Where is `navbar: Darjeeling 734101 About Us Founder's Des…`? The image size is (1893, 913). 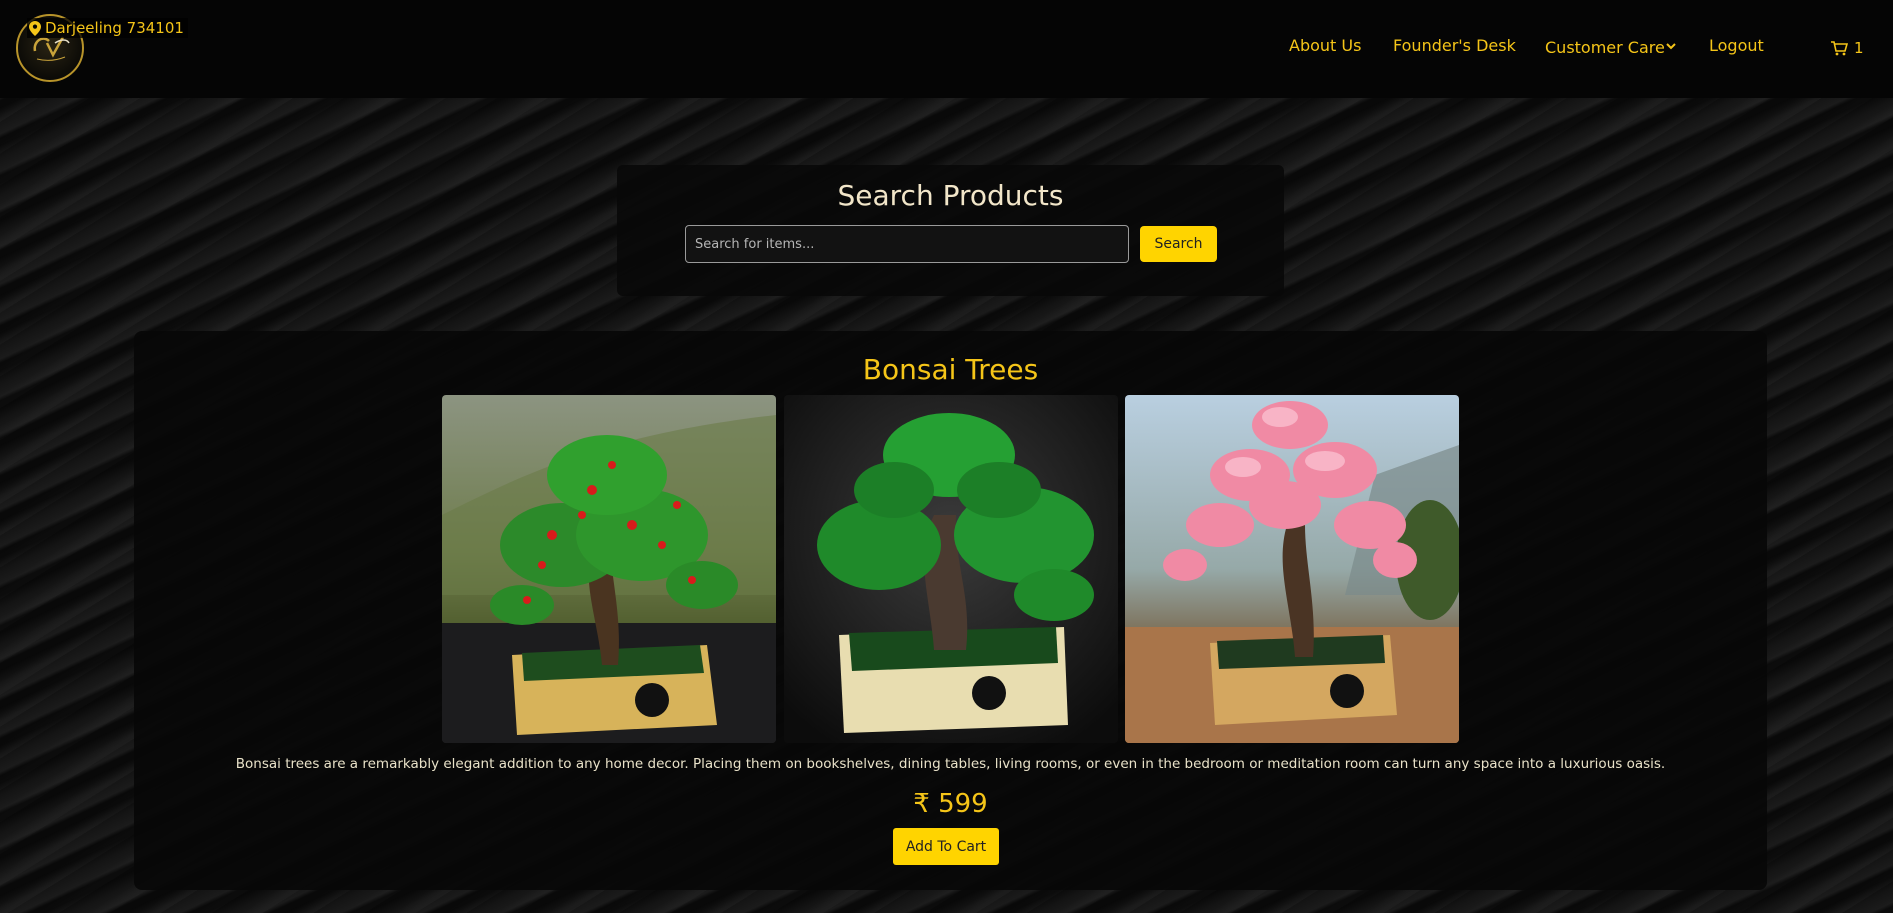
navbar: Darjeeling 734101 About Us Founder's Des… is located at coordinates (946, 49).